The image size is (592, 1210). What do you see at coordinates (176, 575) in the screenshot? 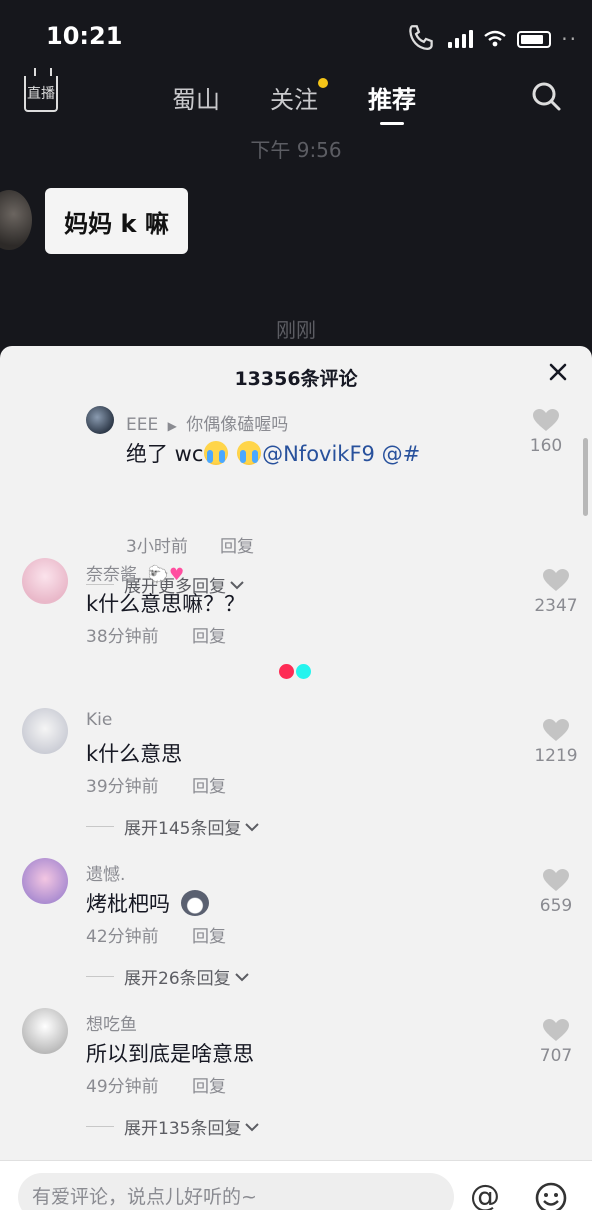
I see `heart-emoji-icon: ♥` at bounding box center [176, 575].